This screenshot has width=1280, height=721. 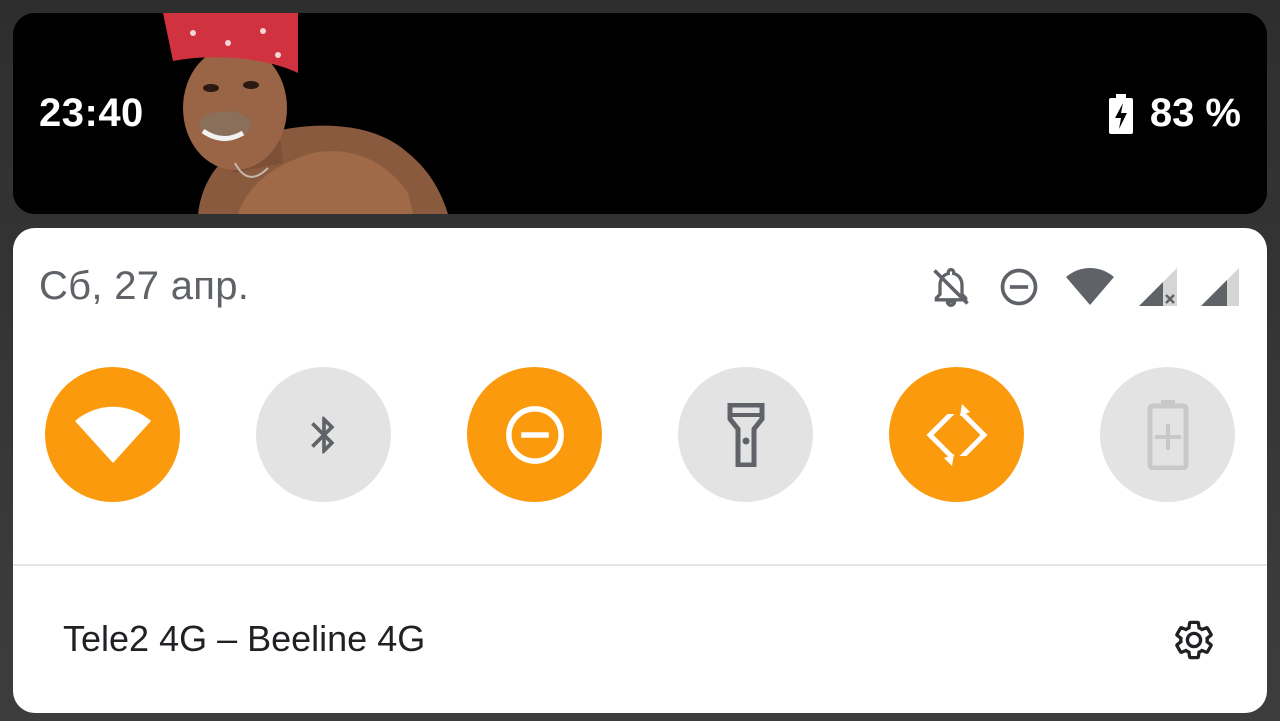 What do you see at coordinates (244, 638) in the screenshot?
I see `carrier-label: Tele2 4G – Beeline 4G` at bounding box center [244, 638].